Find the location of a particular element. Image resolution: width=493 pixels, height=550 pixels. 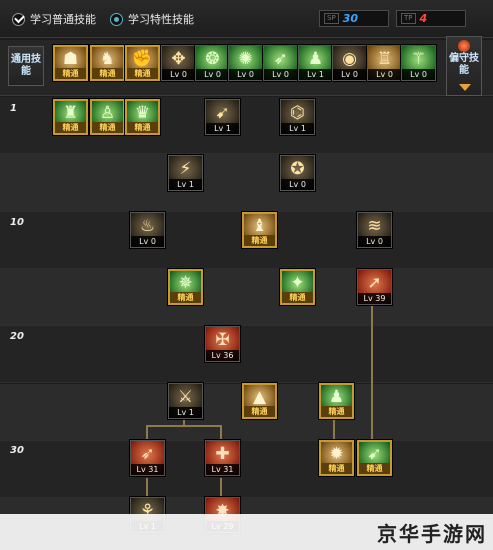

learn-common-skills-label: 学习普通技能 is located at coordinates (63, 19).